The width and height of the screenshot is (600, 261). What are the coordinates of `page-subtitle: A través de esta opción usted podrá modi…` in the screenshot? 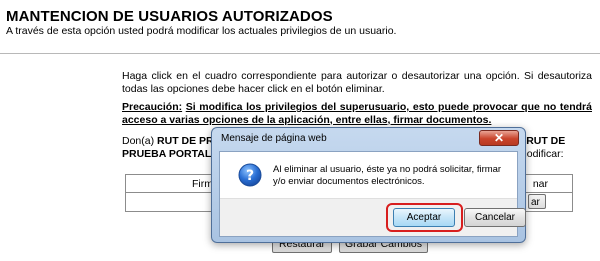 It's located at (201, 31).